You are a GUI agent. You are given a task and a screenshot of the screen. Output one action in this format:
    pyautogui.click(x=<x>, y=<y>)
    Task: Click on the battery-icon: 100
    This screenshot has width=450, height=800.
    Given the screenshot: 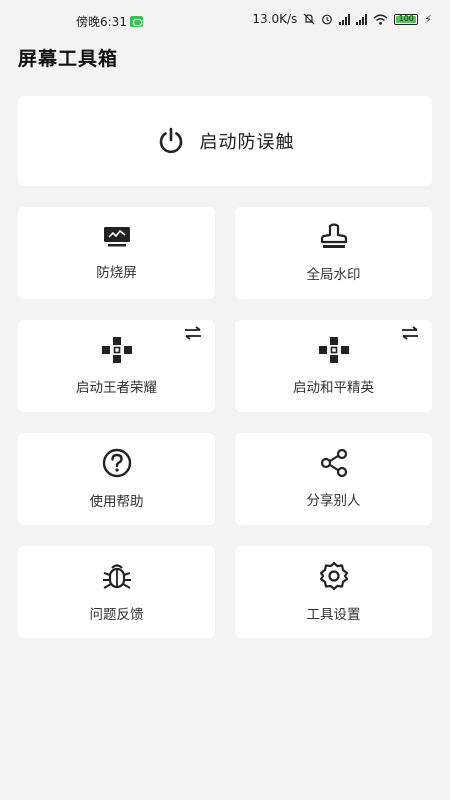 What is the action you would take?
    pyautogui.click(x=406, y=19)
    